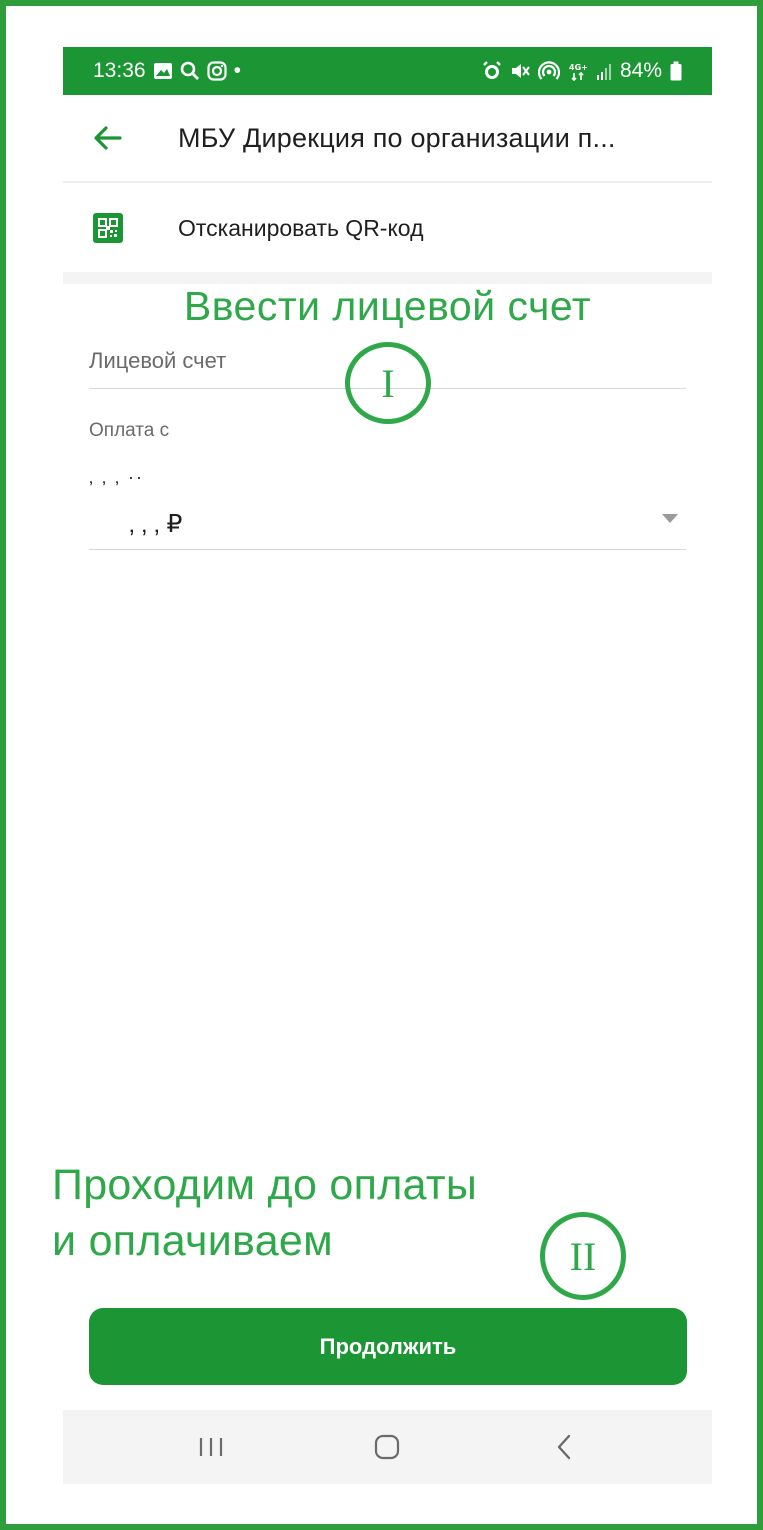  I want to click on alarm-icon, so click(492, 71).